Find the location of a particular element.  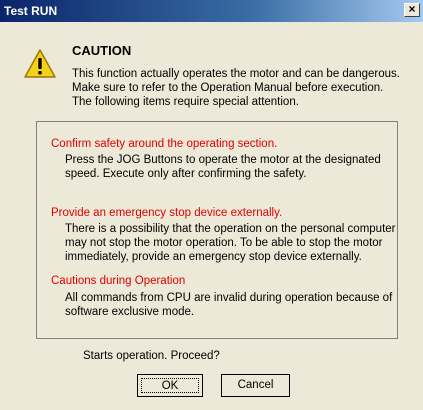

cancel-button: Cancel is located at coordinates (255, 385).